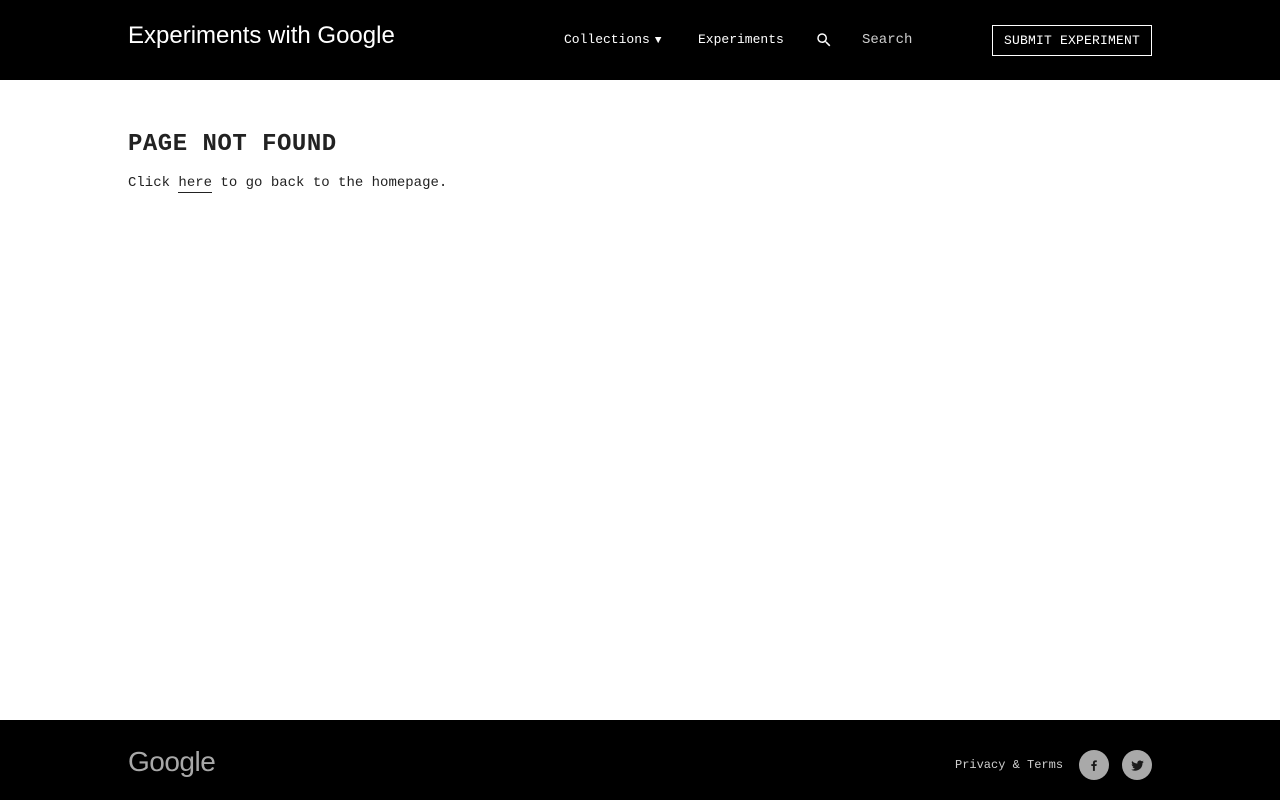  I want to click on facebook-icon, so click(1094, 765).